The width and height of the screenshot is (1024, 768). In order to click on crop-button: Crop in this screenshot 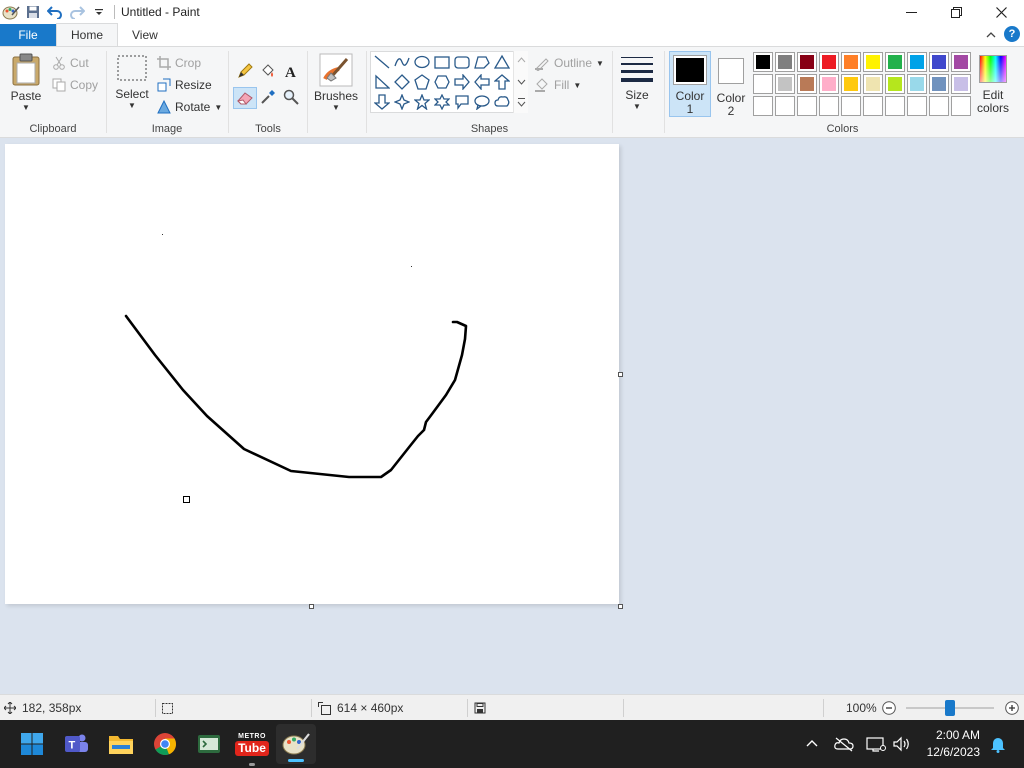, I will do `click(179, 63)`.